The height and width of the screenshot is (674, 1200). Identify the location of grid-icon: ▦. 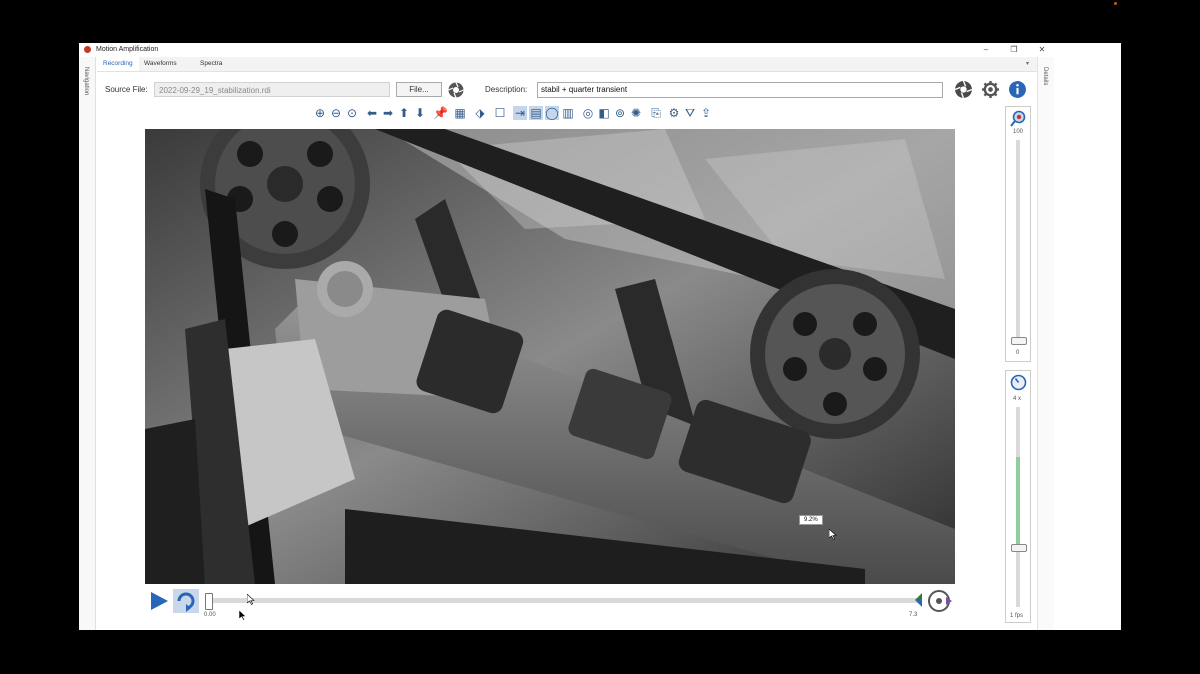
(460, 113).